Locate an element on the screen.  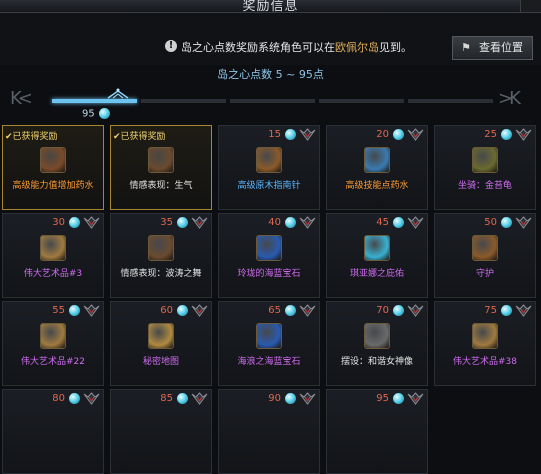
reward-cell: 25 坐骑：金苔龟 is located at coordinates (485, 167).